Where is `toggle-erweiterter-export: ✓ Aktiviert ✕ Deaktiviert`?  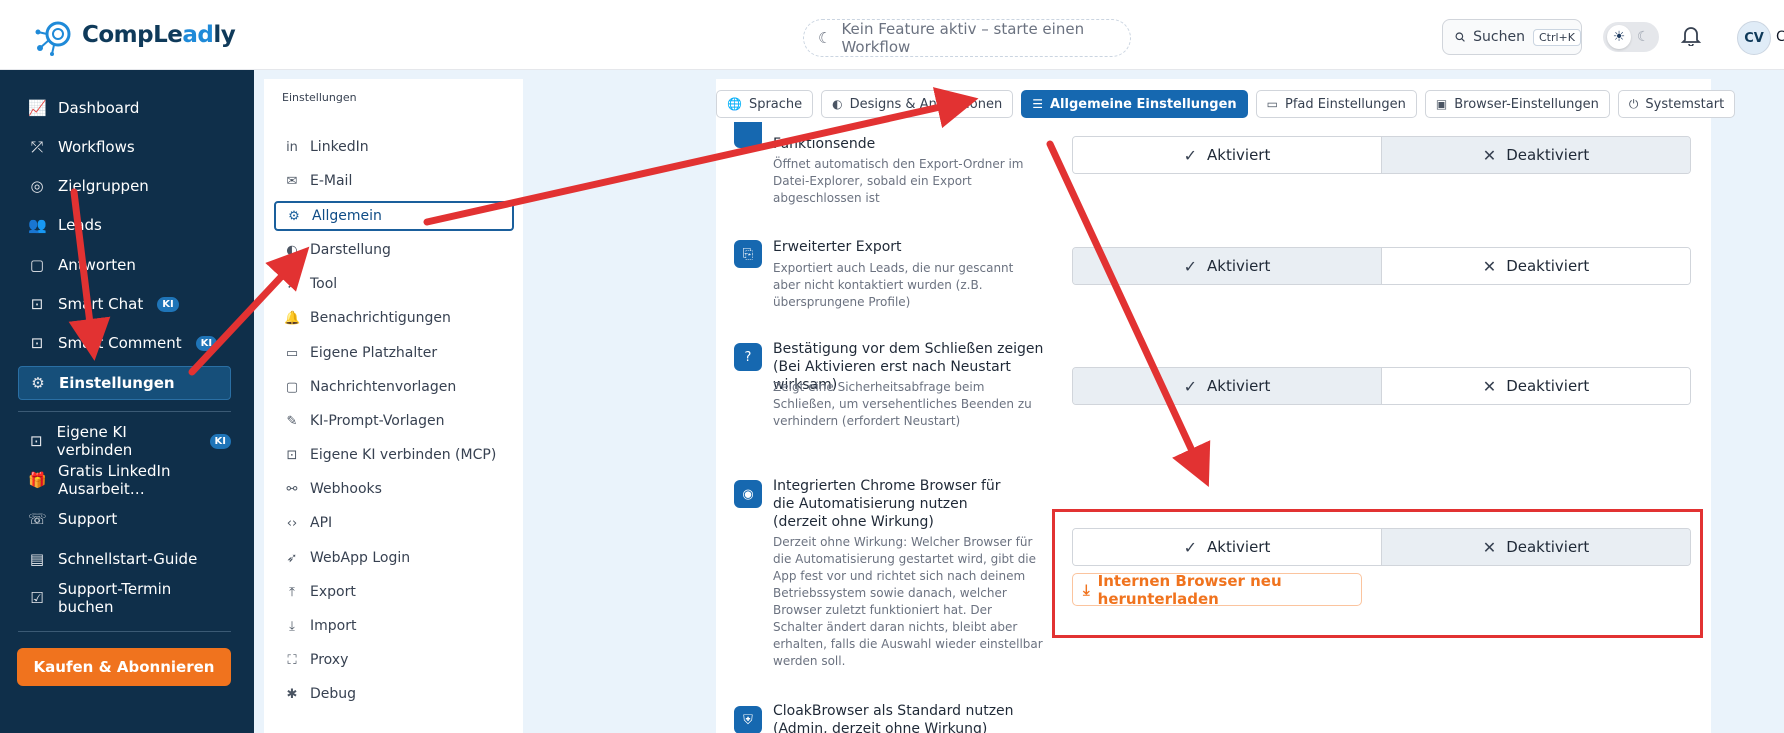 toggle-erweiterter-export: ✓ Aktiviert ✕ Deaktiviert is located at coordinates (1381, 266).